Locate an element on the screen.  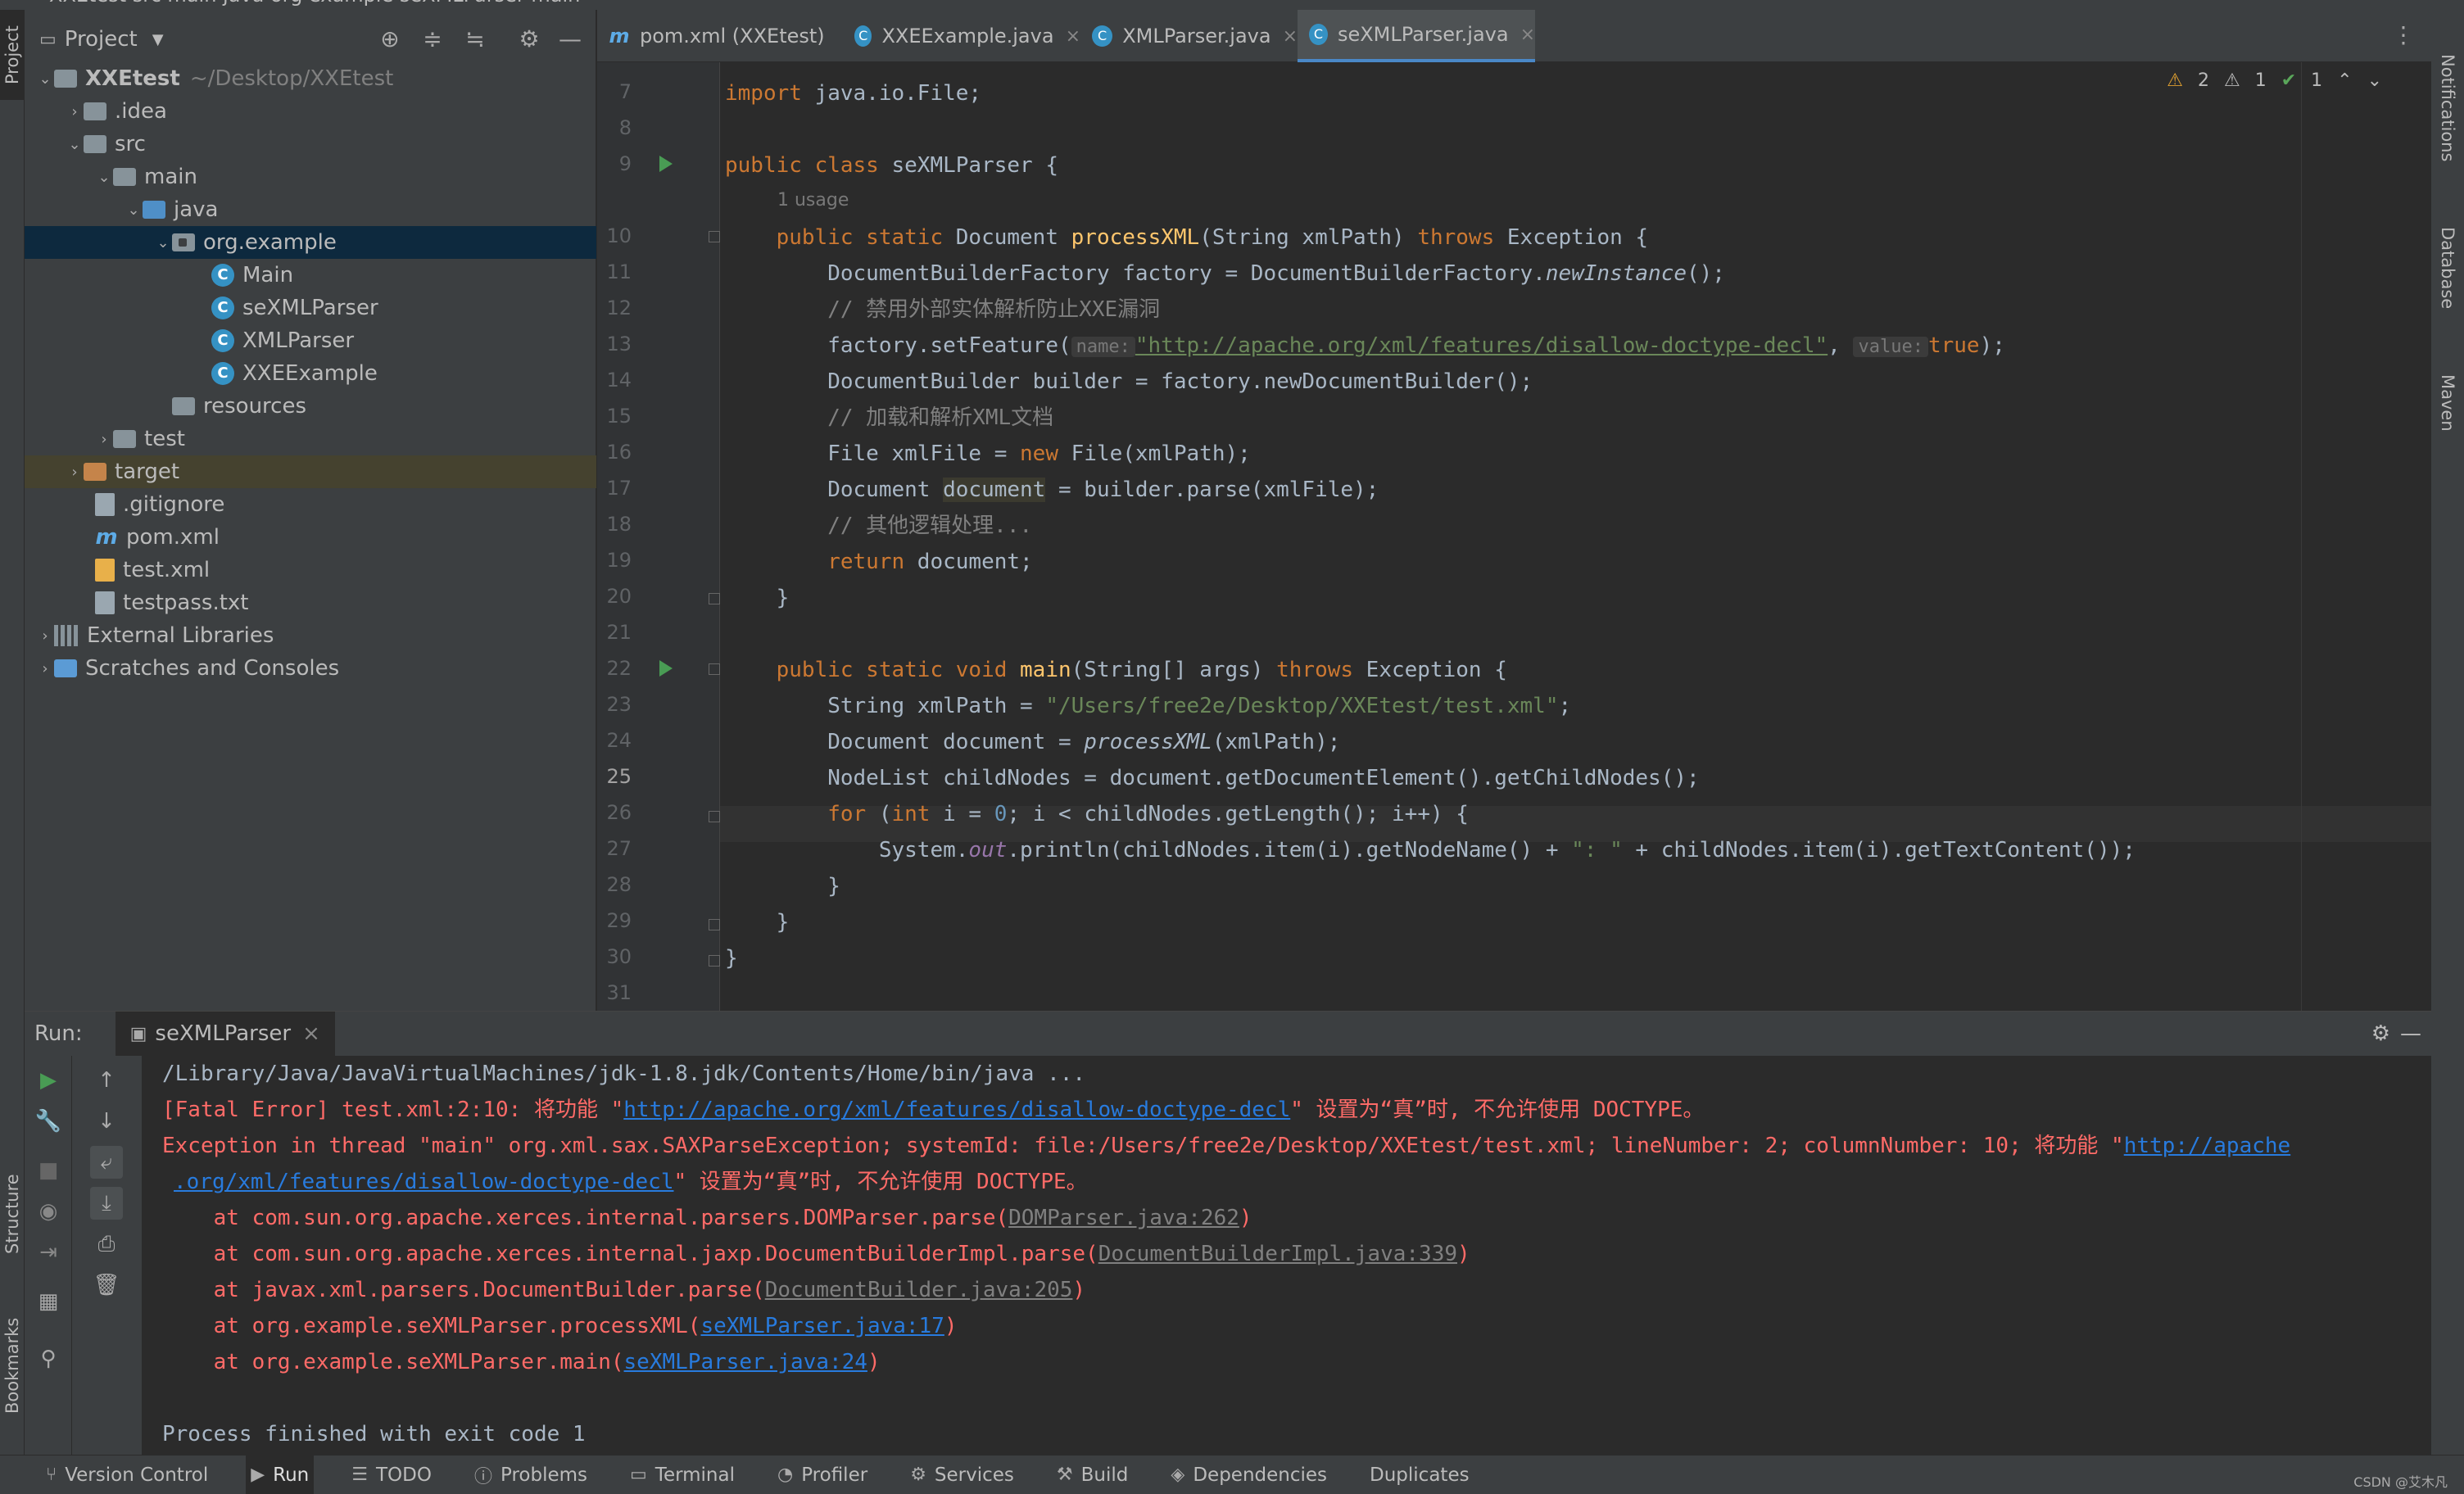
tree-item-project-root: ⌄ XXEtest ~/Desktop/XXEtest is located at coordinates (310, 78).